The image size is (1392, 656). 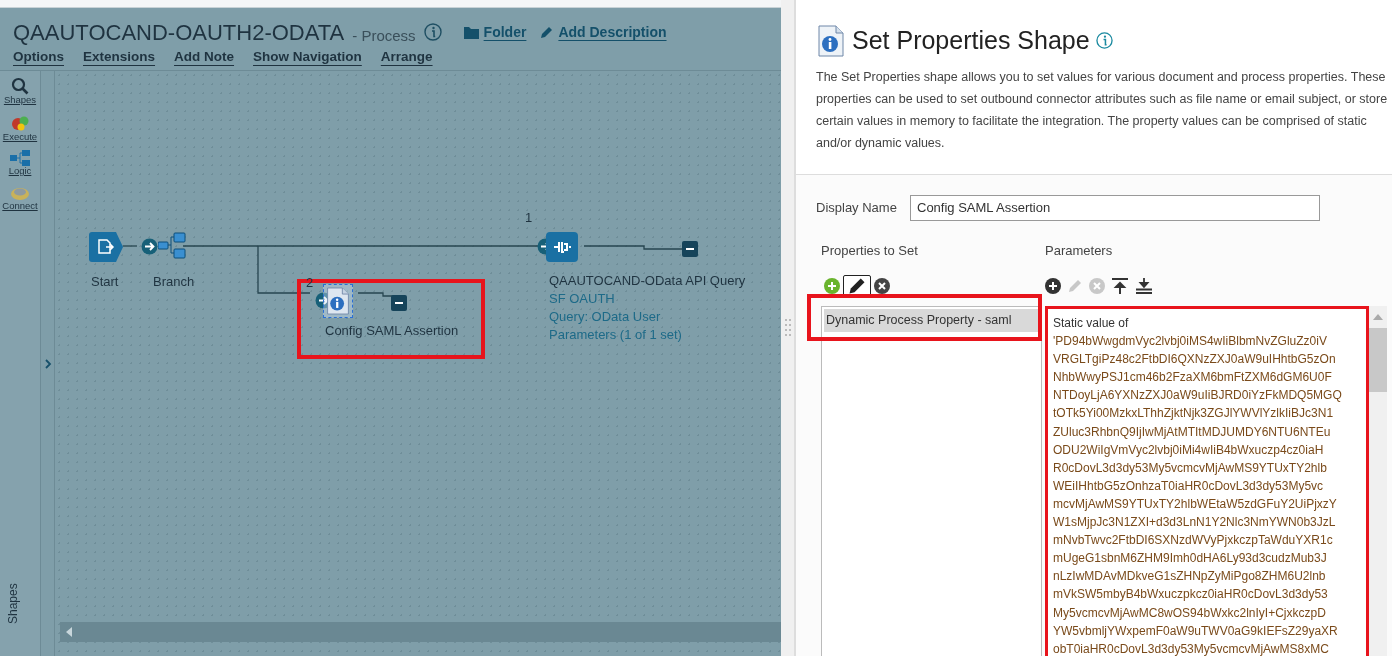 What do you see at coordinates (612, 32) in the screenshot?
I see `header-link: Add Description` at bounding box center [612, 32].